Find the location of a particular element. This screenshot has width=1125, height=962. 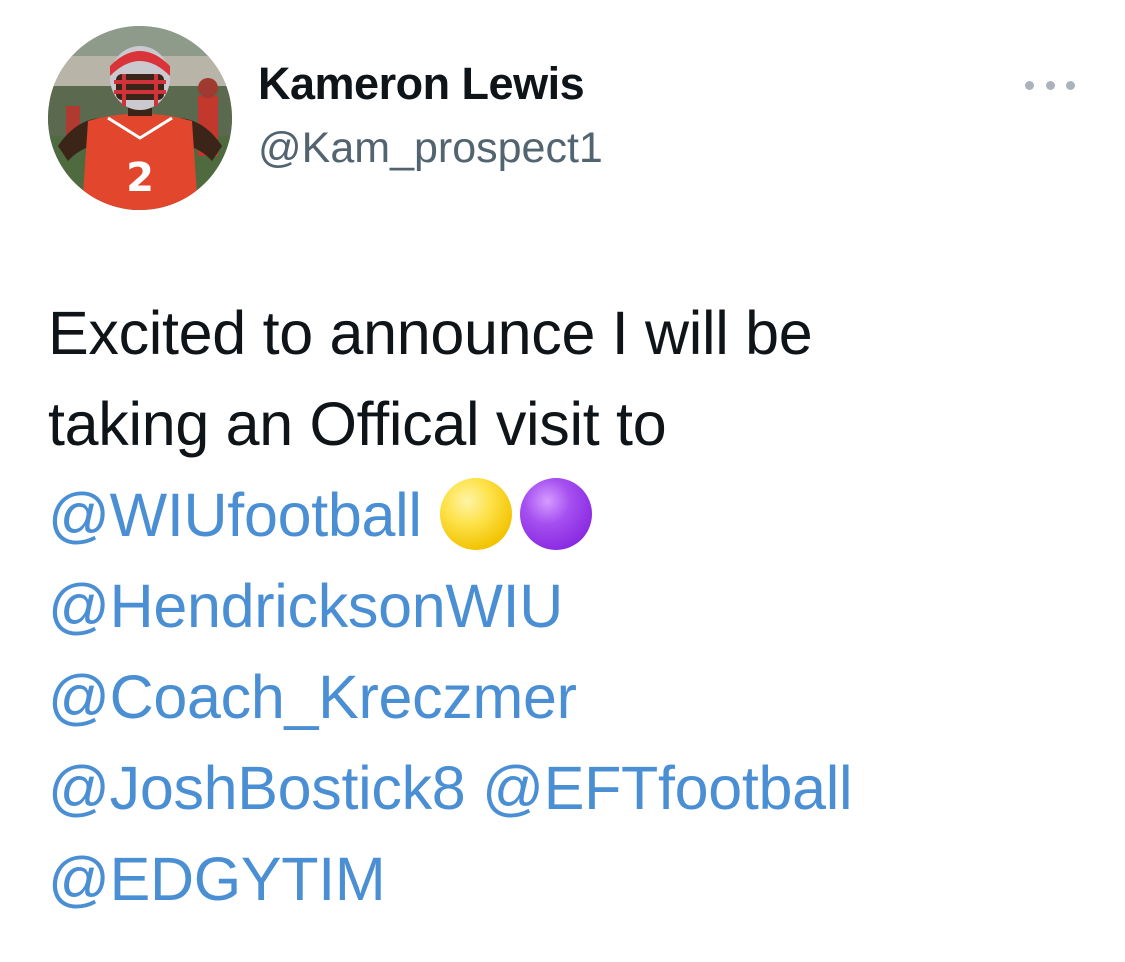

tweet-text-line: @Coach_Kreczmer is located at coordinates (578, 697).